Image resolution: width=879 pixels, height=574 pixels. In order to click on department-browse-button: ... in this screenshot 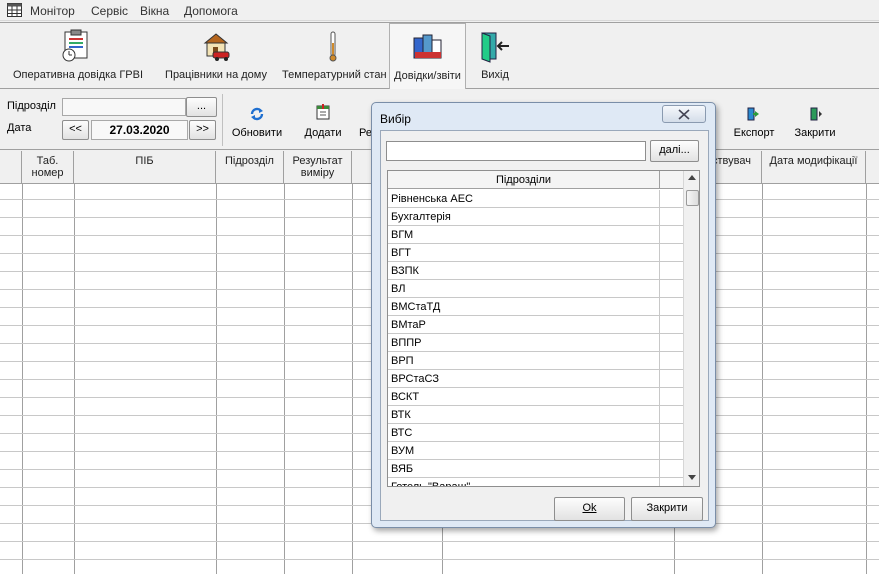, I will do `click(201, 107)`.